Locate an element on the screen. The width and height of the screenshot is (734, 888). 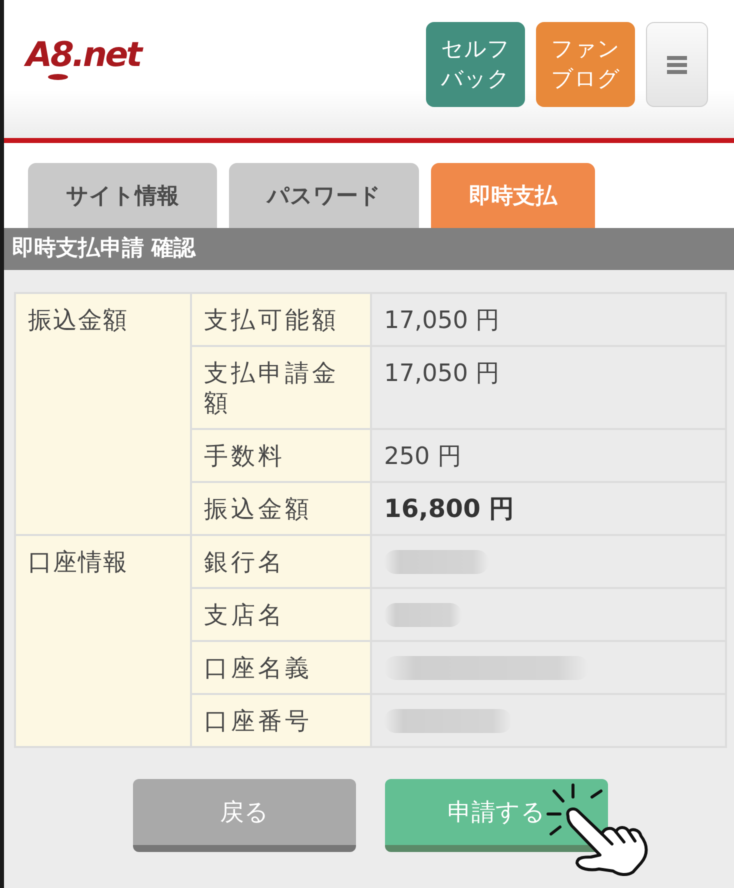
row-header: 振込金額 is located at coordinates (281, 508).